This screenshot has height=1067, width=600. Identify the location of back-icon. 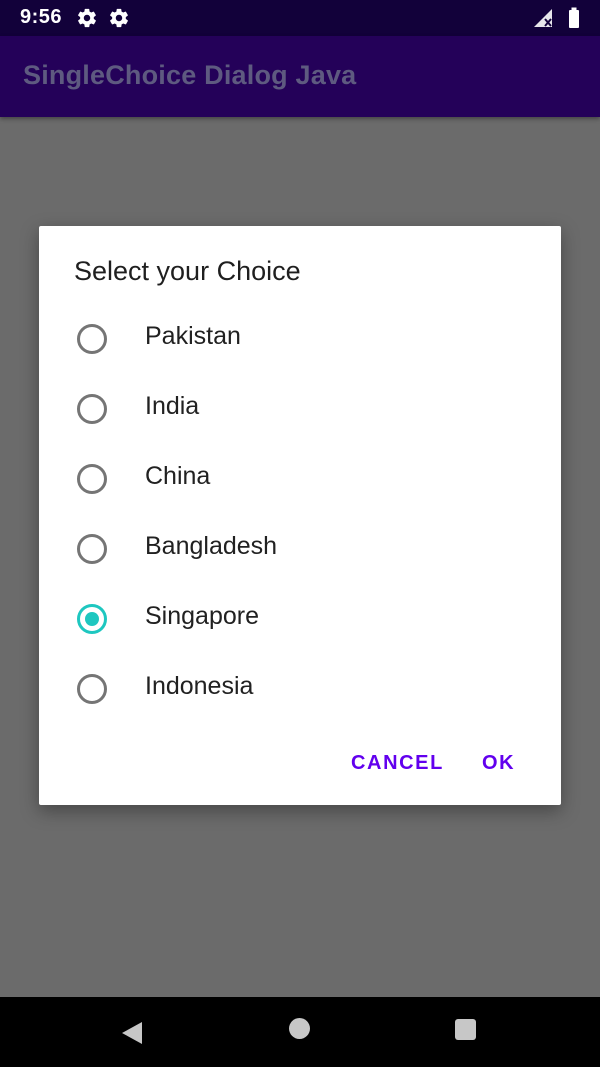
(132, 1033).